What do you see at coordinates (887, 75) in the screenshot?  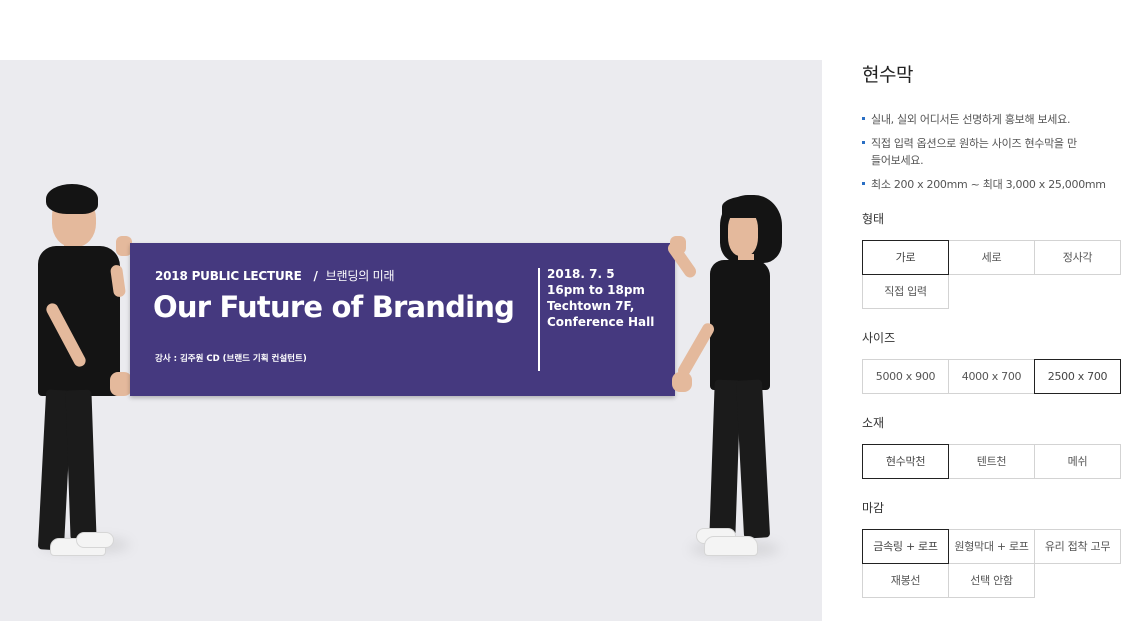 I see `product-title: 현수막` at bounding box center [887, 75].